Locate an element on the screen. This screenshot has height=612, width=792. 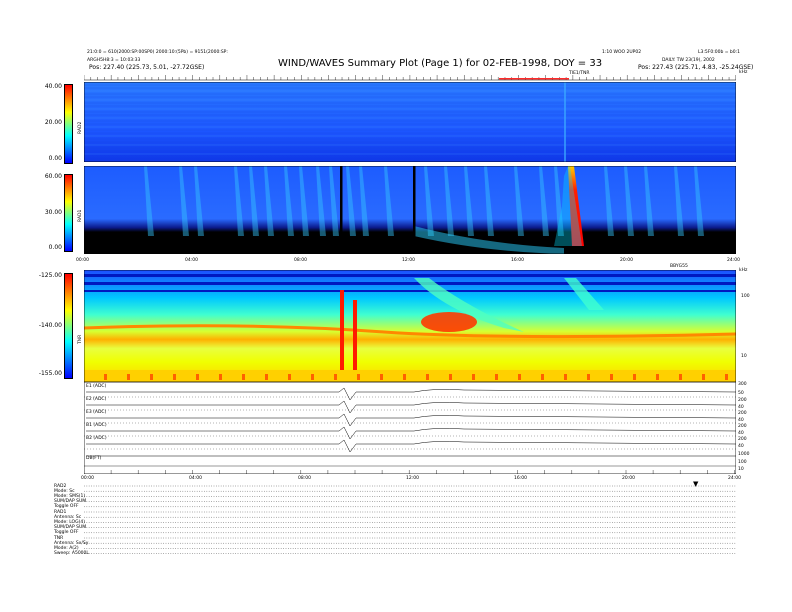
tnr-hot-region is located at coordinates (449, 322).